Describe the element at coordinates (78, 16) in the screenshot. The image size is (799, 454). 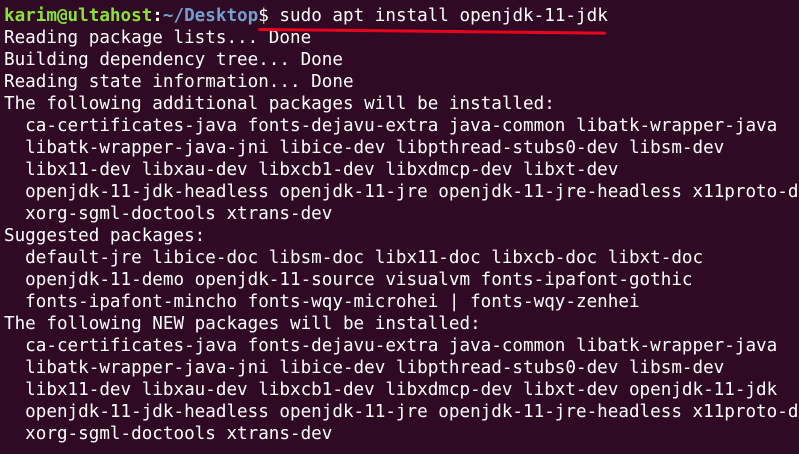
I see `prompt-user-host: karim@ultahost` at that location.